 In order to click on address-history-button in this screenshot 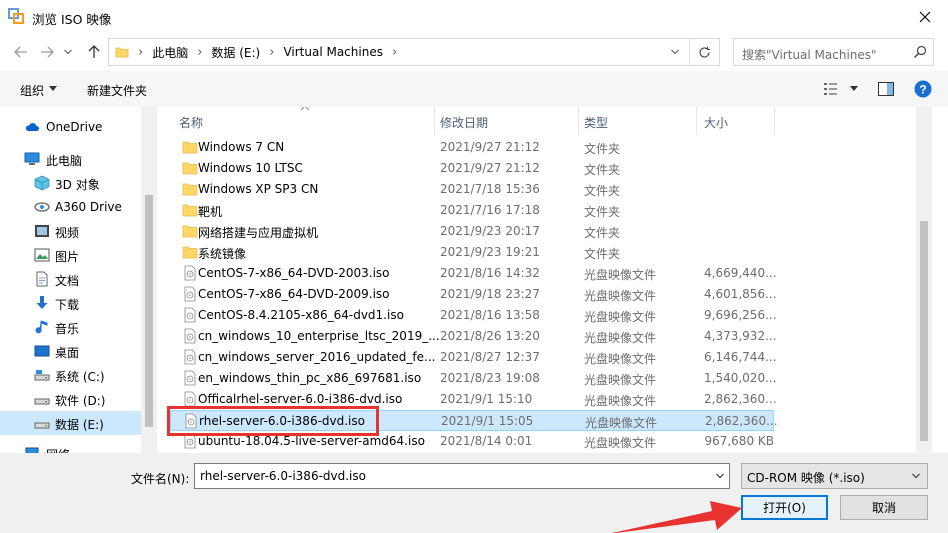, I will do `click(675, 52)`.